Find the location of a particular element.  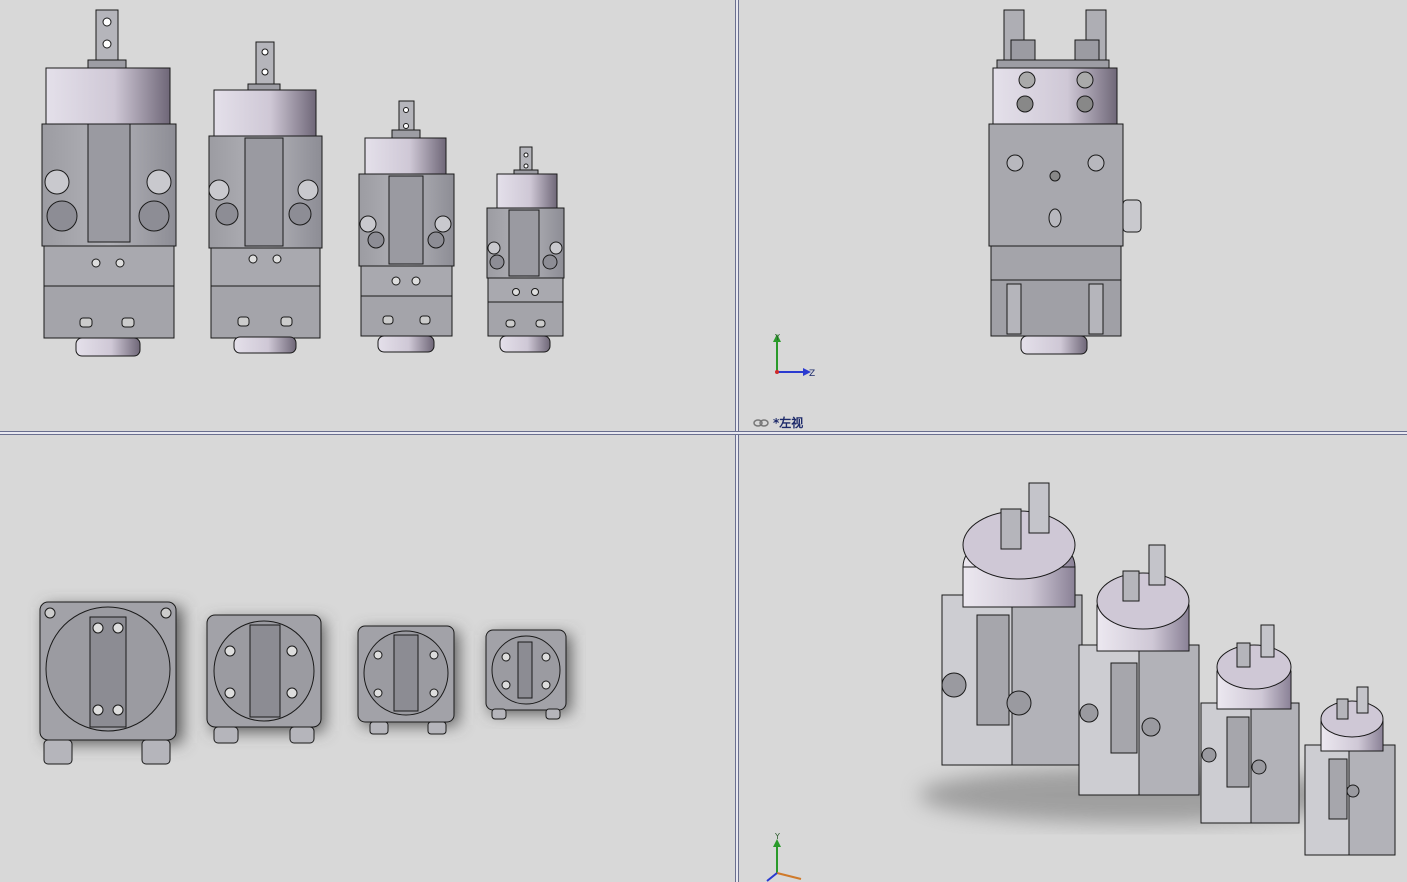

gripper-medium-iso is located at coordinates (1139, 670).